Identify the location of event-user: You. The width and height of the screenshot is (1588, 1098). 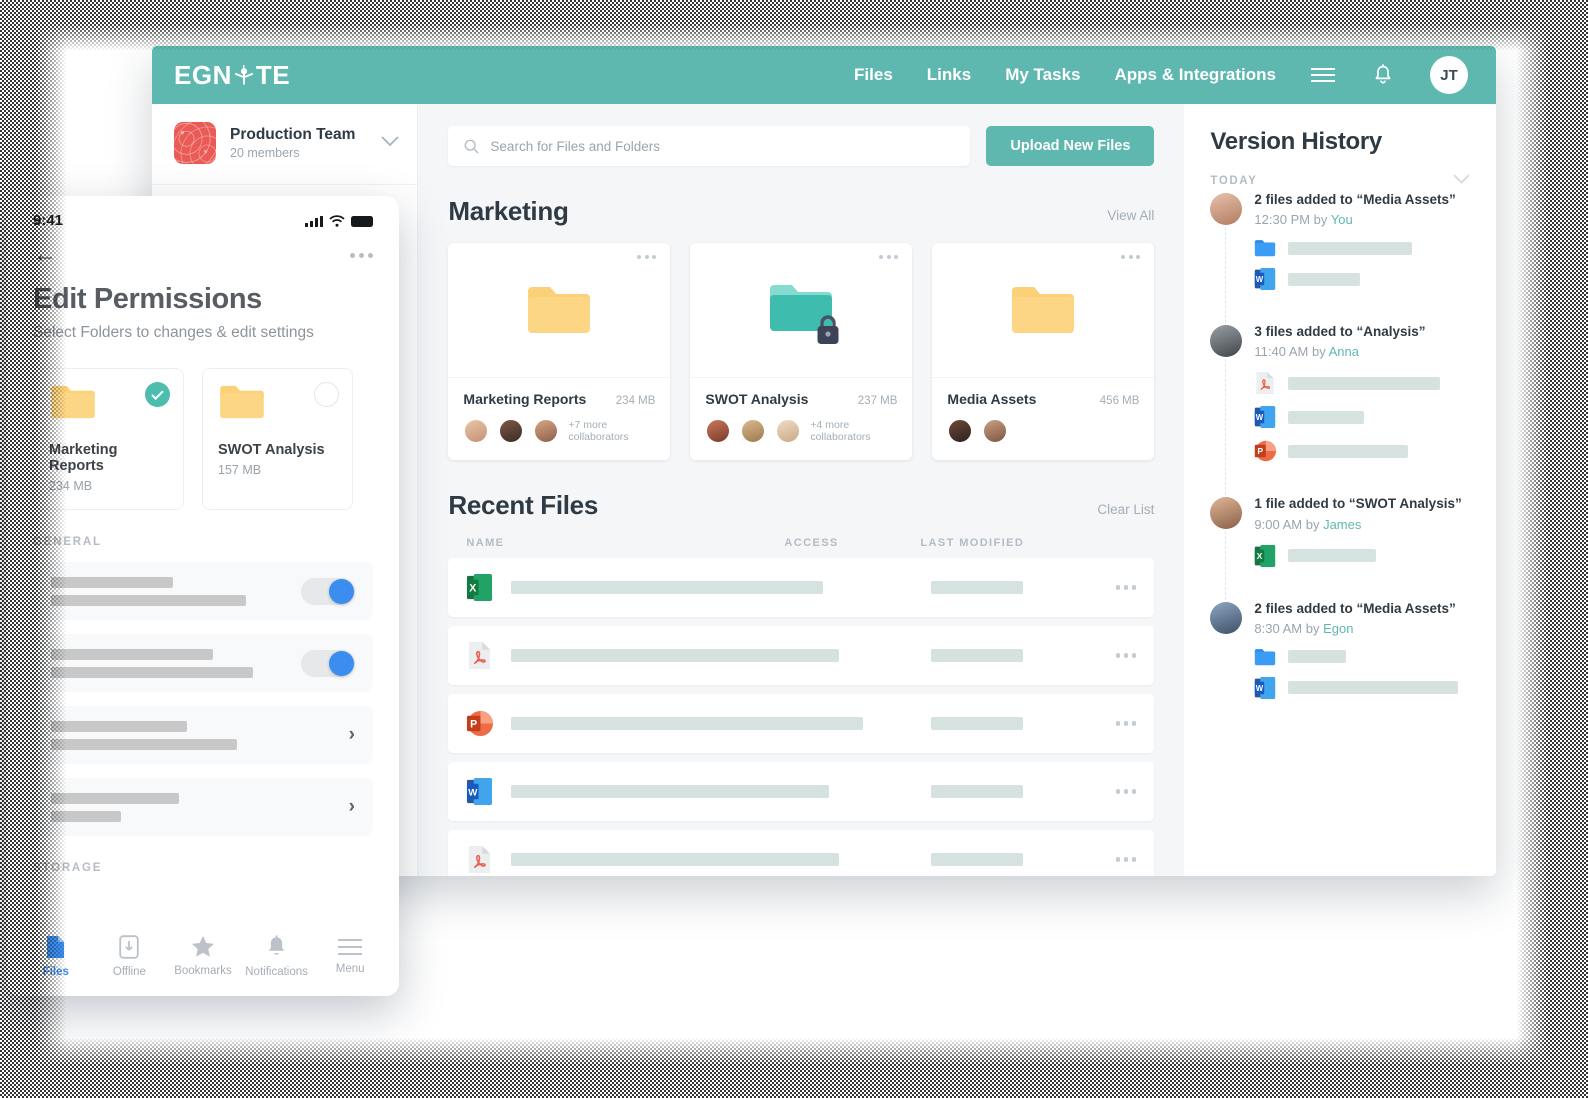
(1342, 219).